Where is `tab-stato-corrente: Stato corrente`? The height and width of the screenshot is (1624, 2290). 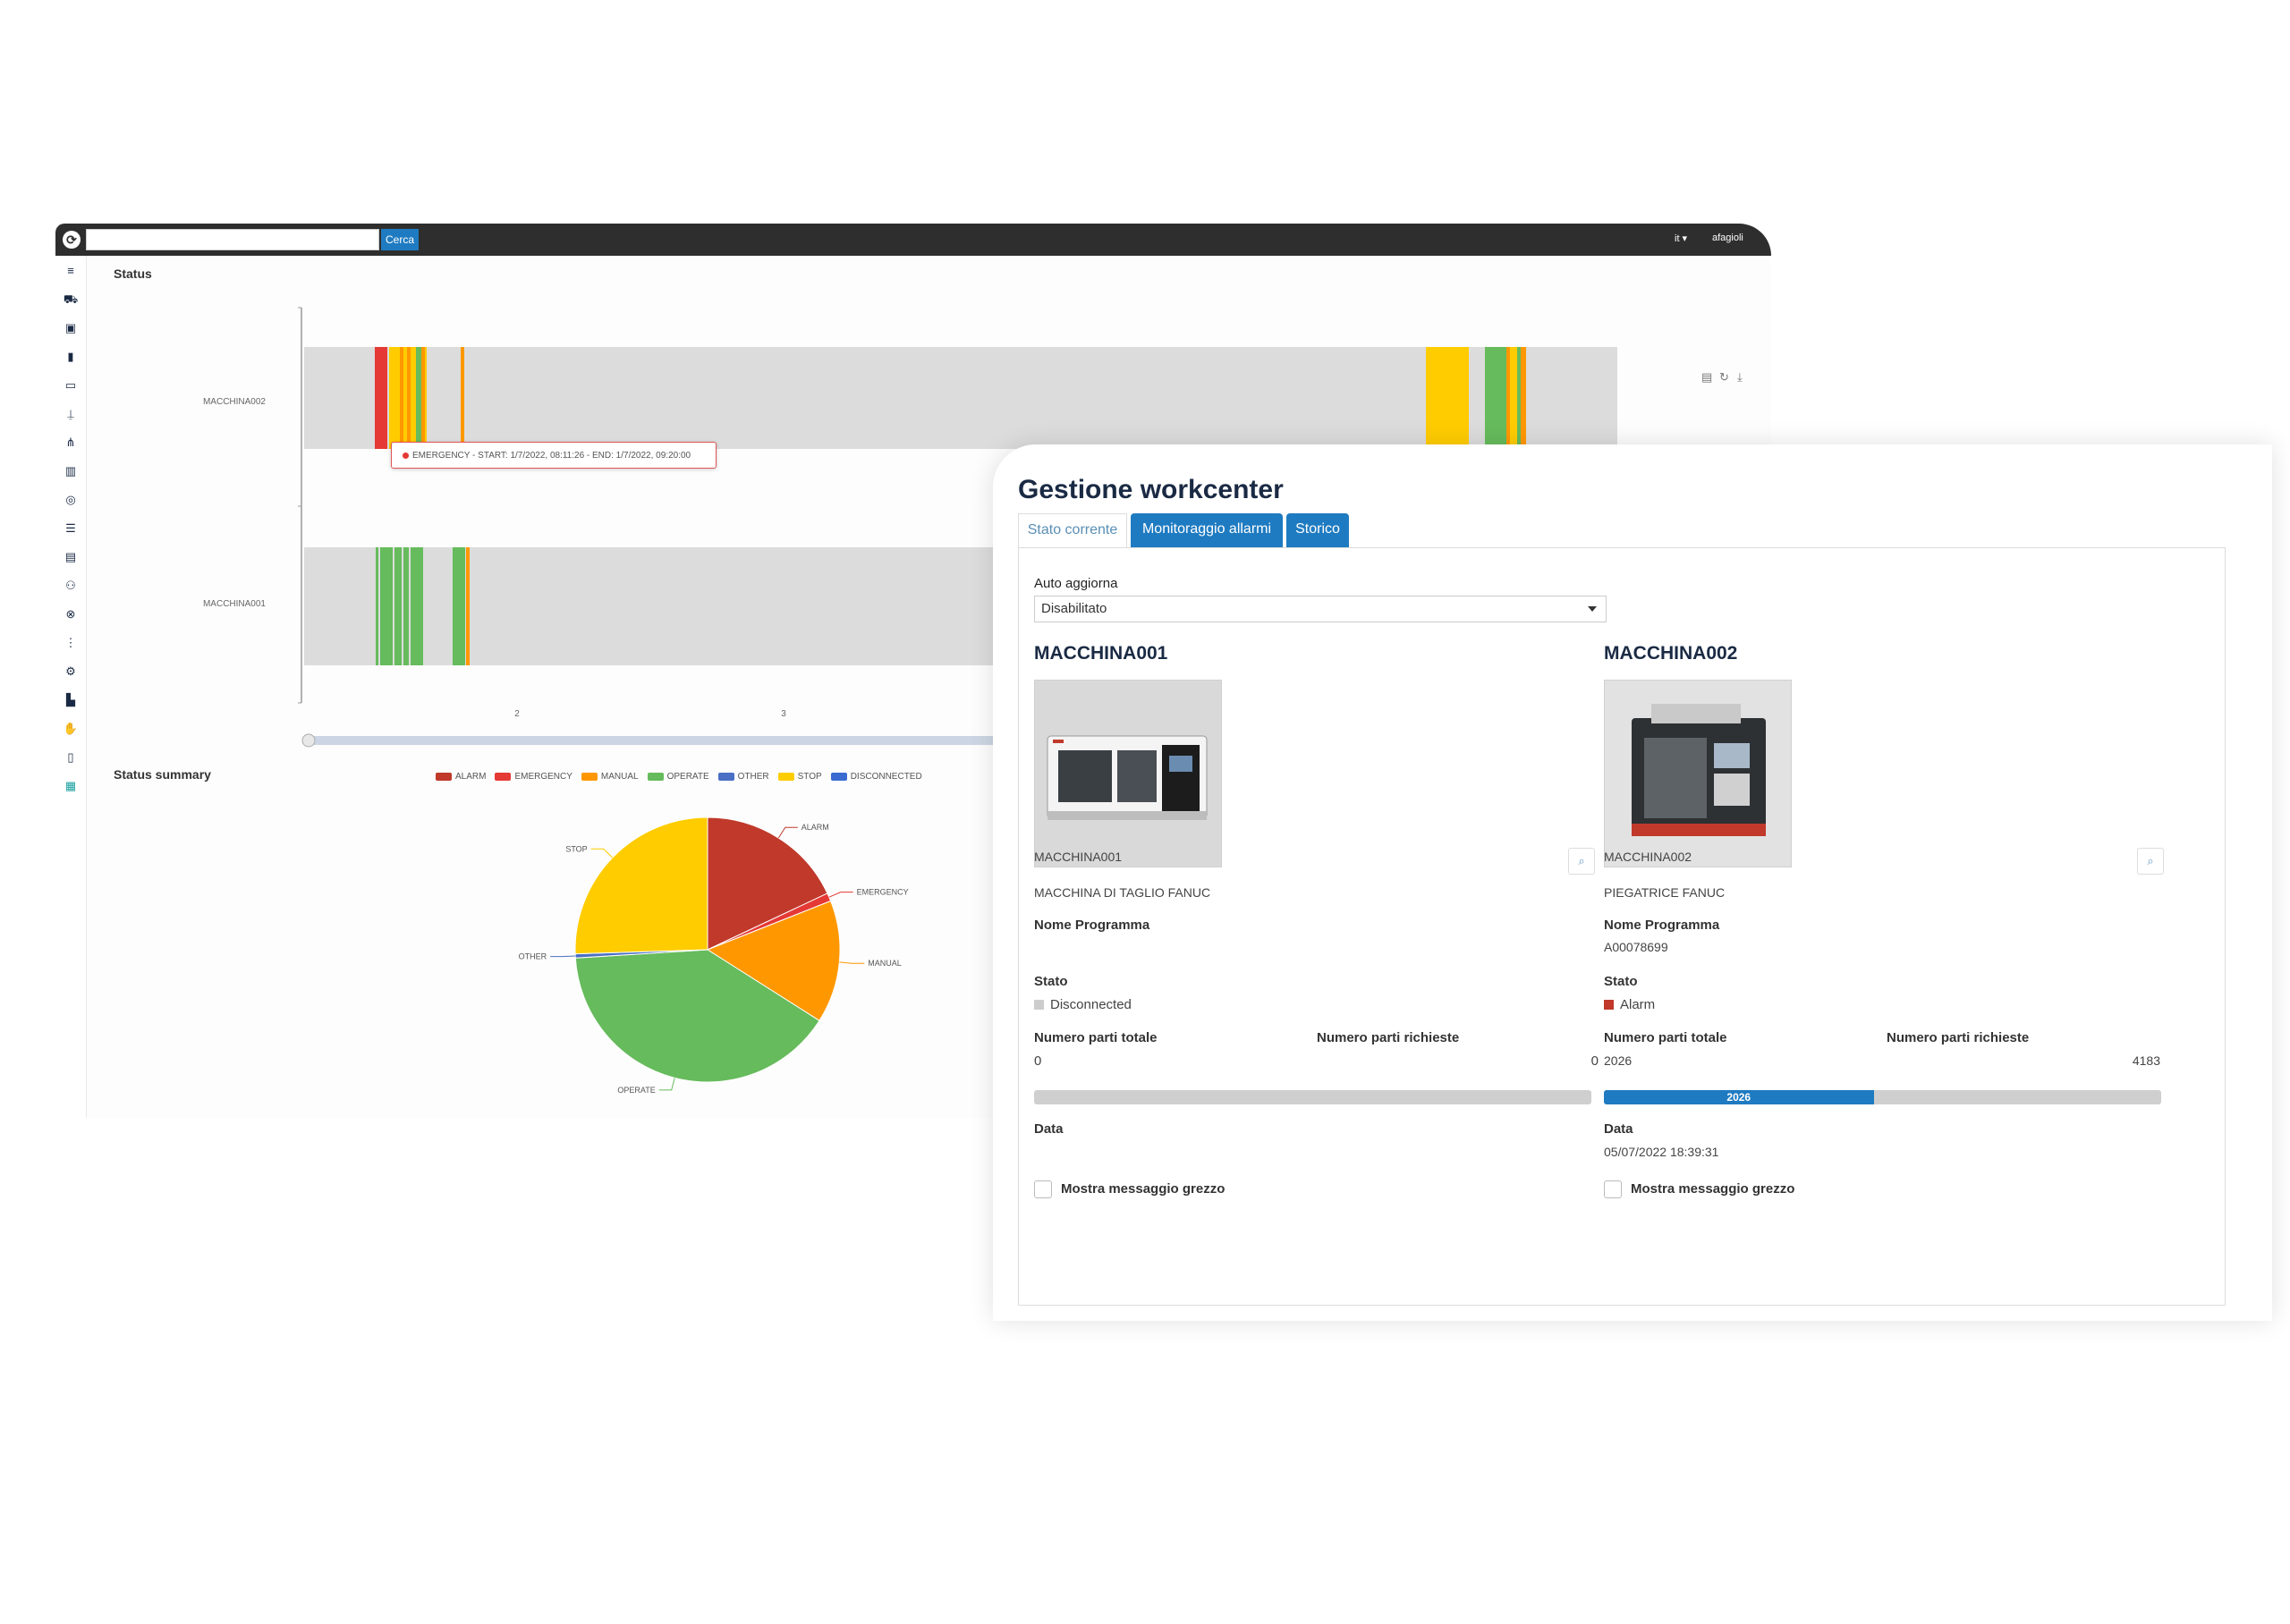
tab-stato-corrente: Stato corrente is located at coordinates (1072, 530).